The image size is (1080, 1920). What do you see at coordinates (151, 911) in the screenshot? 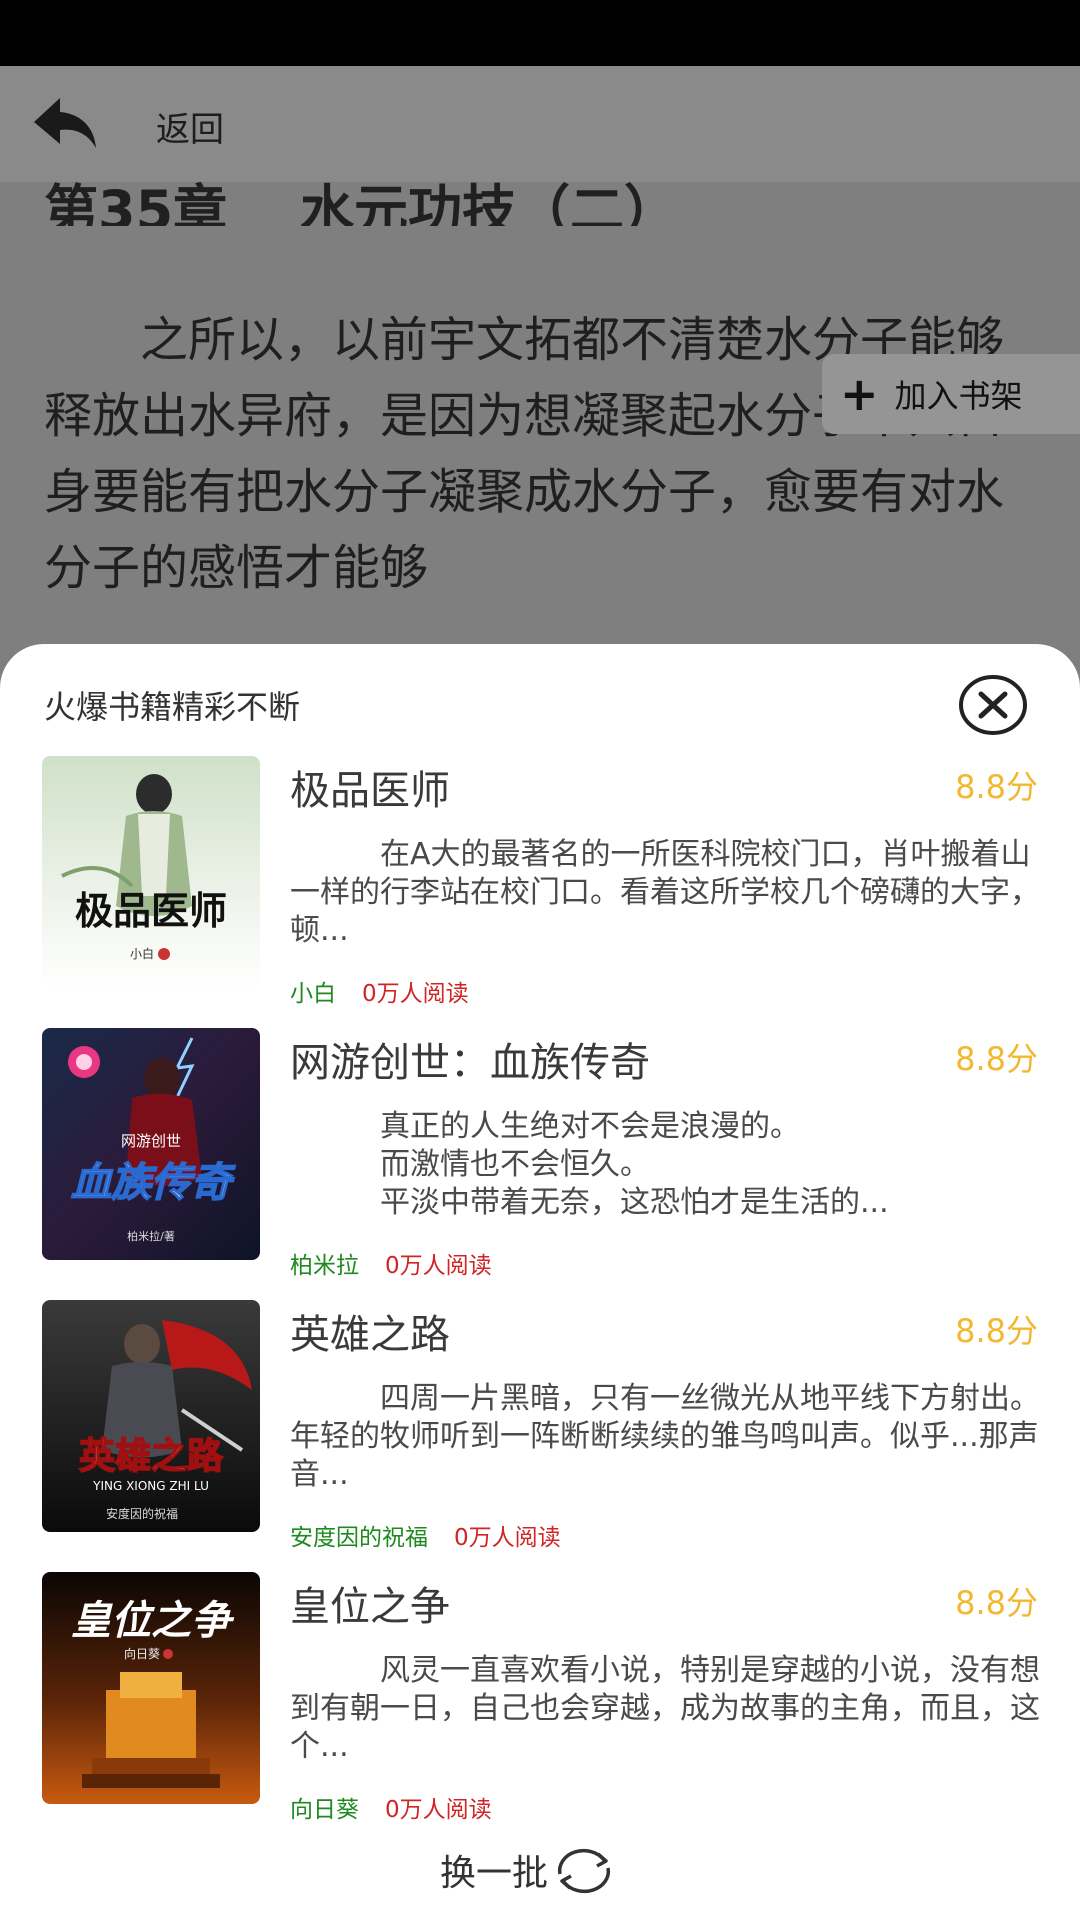
I see `cover-title: 极品医师` at bounding box center [151, 911].